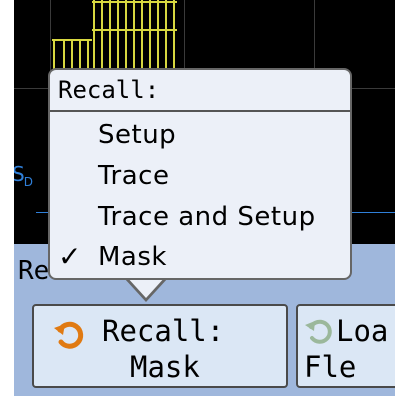 This screenshot has width=395, height=396. I want to click on load-arrow-icon, so click(318, 331).